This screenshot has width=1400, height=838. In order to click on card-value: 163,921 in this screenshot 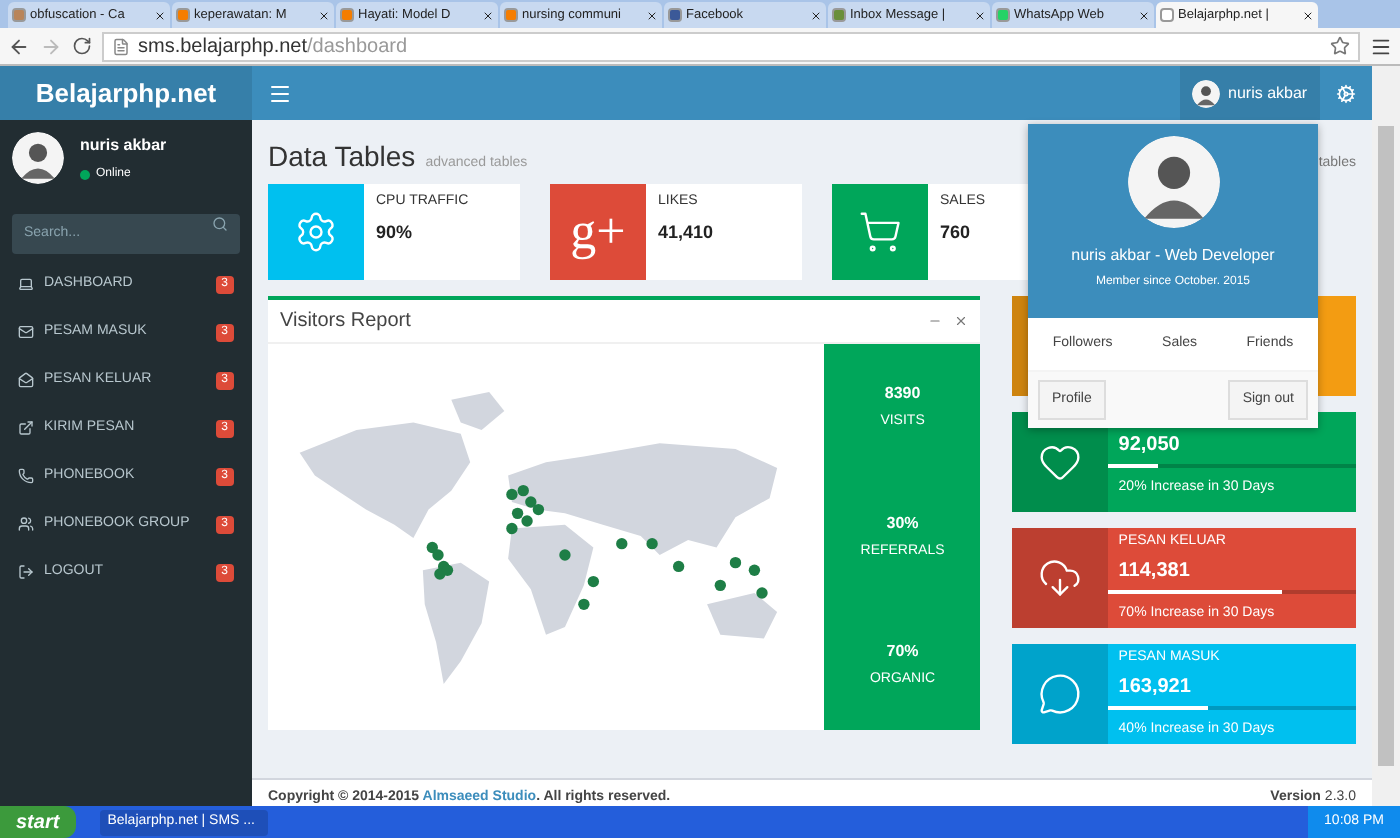, I will do `click(1154, 688)`.